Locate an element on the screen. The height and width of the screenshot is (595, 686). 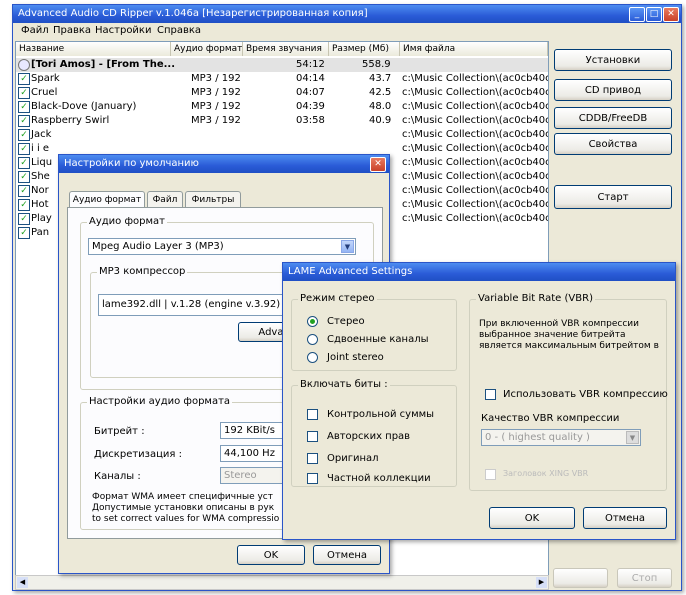
channels-label: Каналы : is located at coordinates (117, 476).